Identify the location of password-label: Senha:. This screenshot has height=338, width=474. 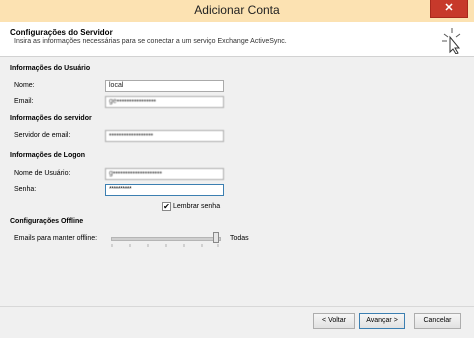
(25, 189).